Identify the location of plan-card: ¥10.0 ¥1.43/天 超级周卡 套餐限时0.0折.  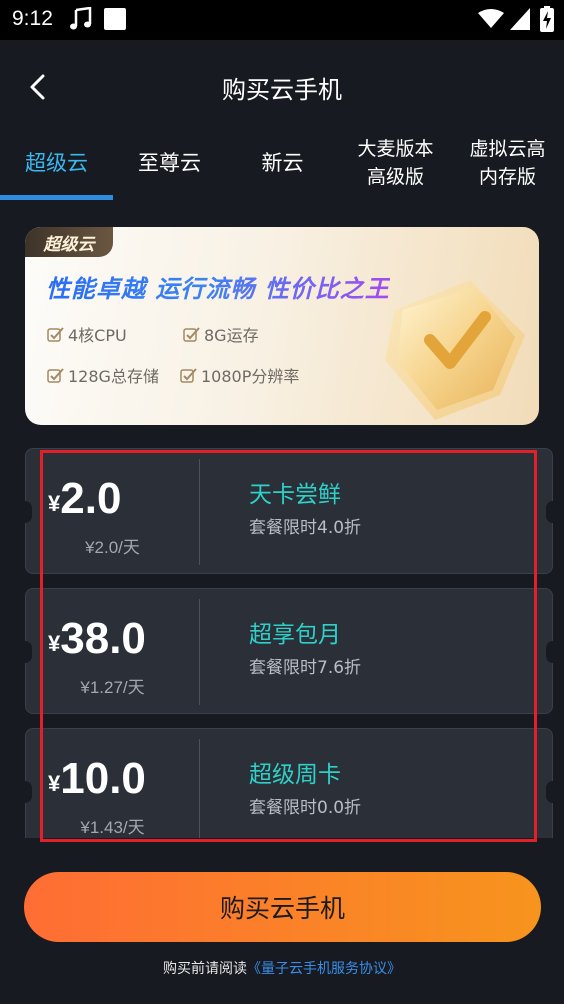
(289, 783).